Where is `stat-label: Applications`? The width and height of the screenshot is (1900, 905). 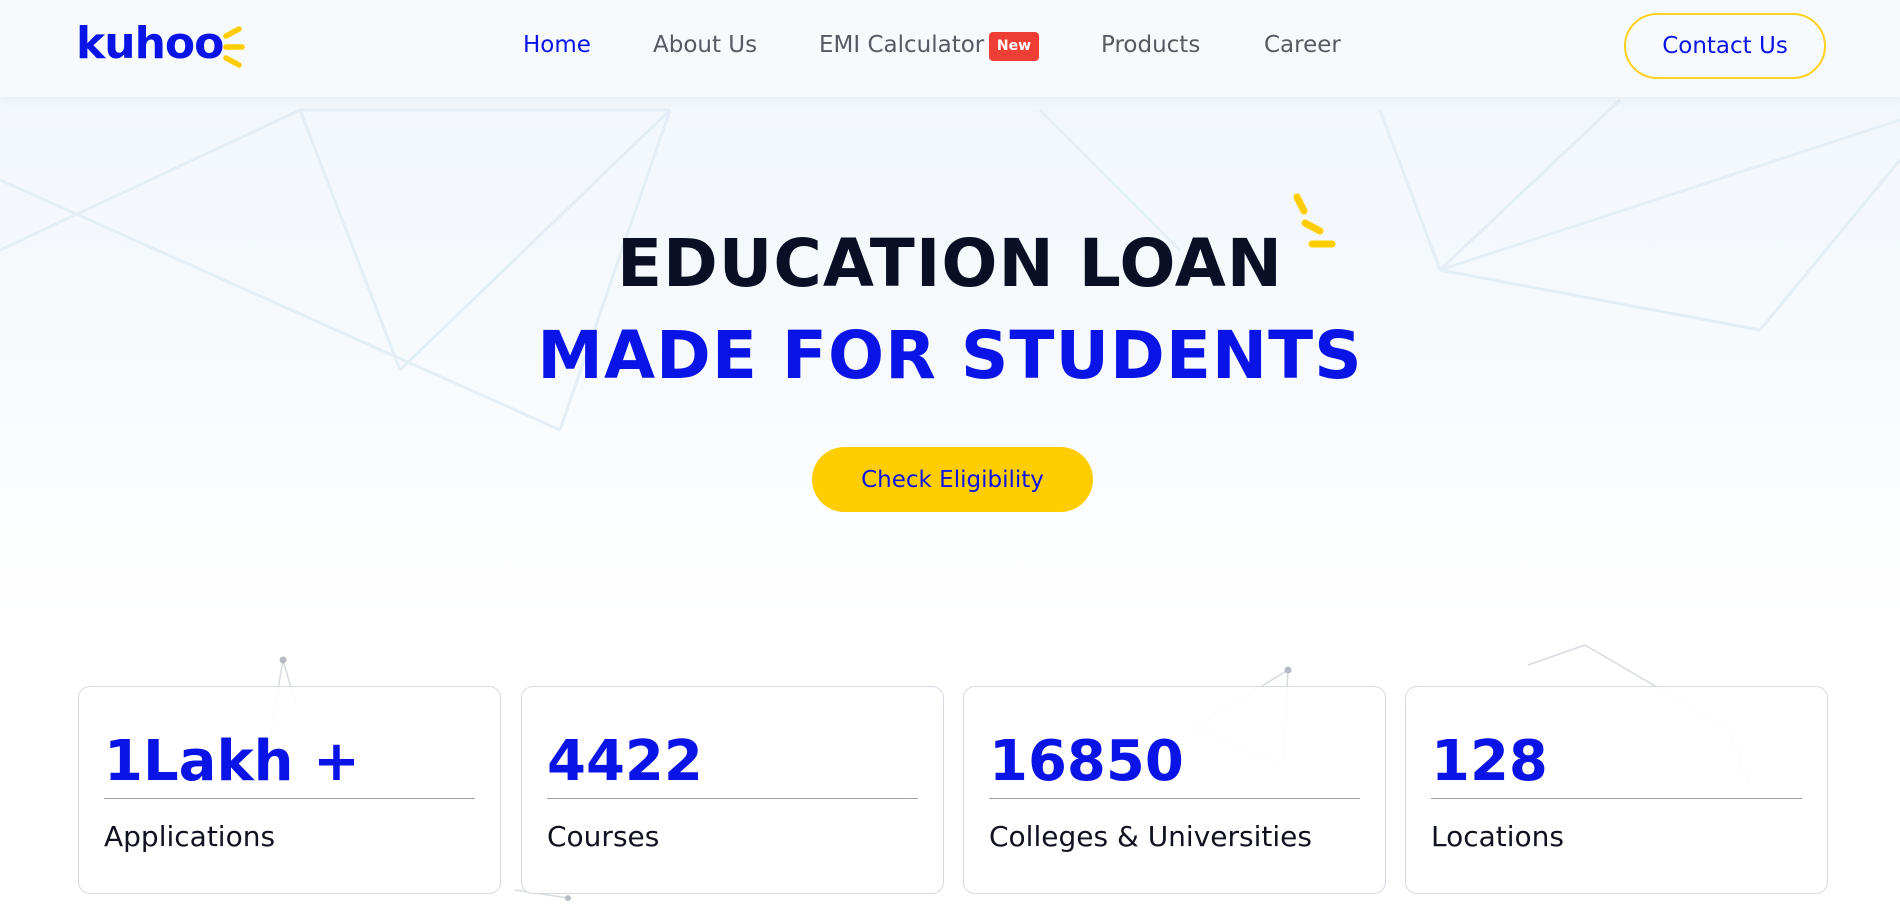 stat-label: Applications is located at coordinates (190, 836).